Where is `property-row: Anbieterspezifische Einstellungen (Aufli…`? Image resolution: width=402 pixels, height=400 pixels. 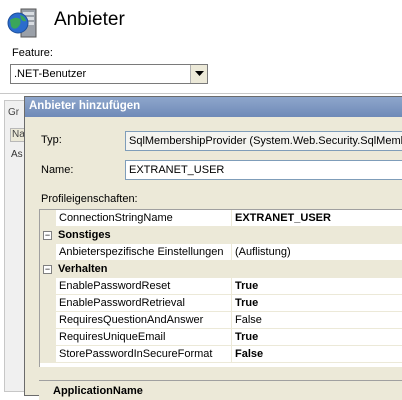 property-row: Anbieterspezifische Einstellungen (Aufli… is located at coordinates (221, 252).